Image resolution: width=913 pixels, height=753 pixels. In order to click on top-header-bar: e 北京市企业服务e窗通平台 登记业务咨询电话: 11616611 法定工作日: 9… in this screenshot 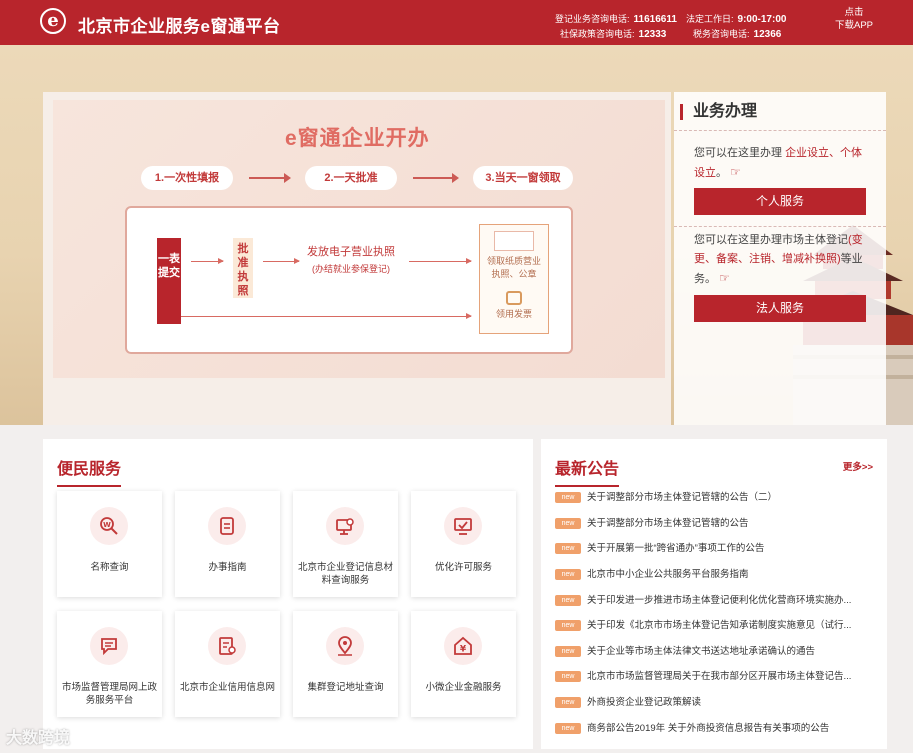, I will do `click(456, 22)`.